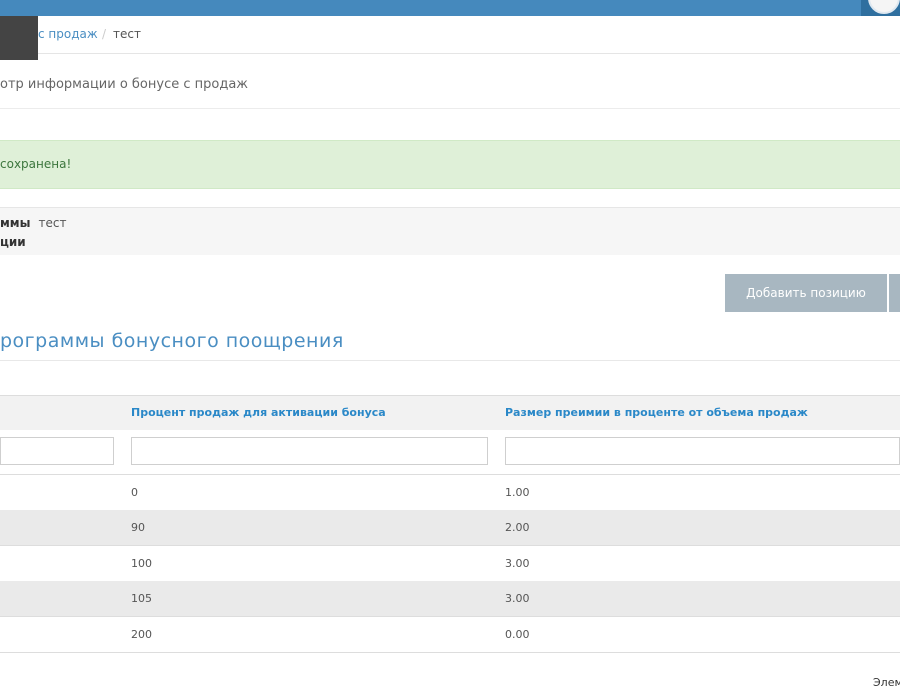  What do you see at coordinates (517, 634) in the screenshot?
I see `cell-bonus: 0.00` at bounding box center [517, 634].